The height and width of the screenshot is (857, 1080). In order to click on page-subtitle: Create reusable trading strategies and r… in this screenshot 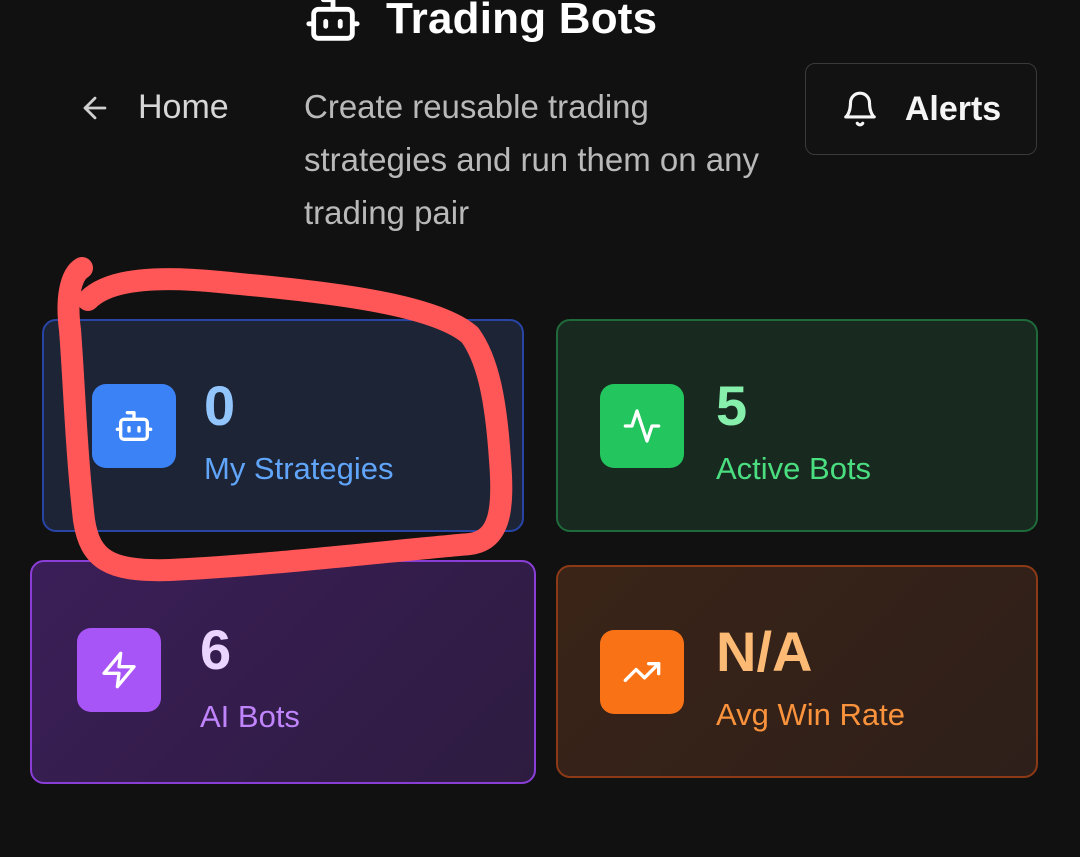, I will do `click(531, 159)`.